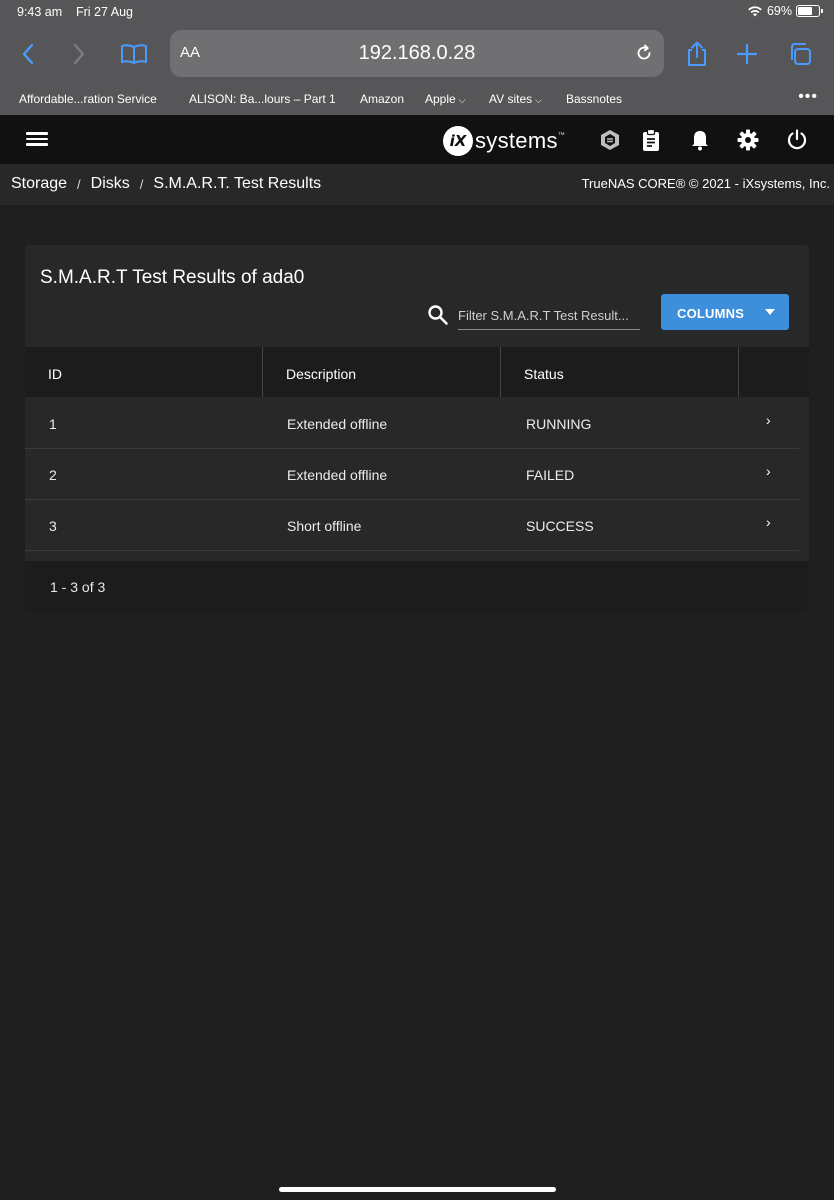  I want to click on battery-percent: 69%, so click(779, 11).